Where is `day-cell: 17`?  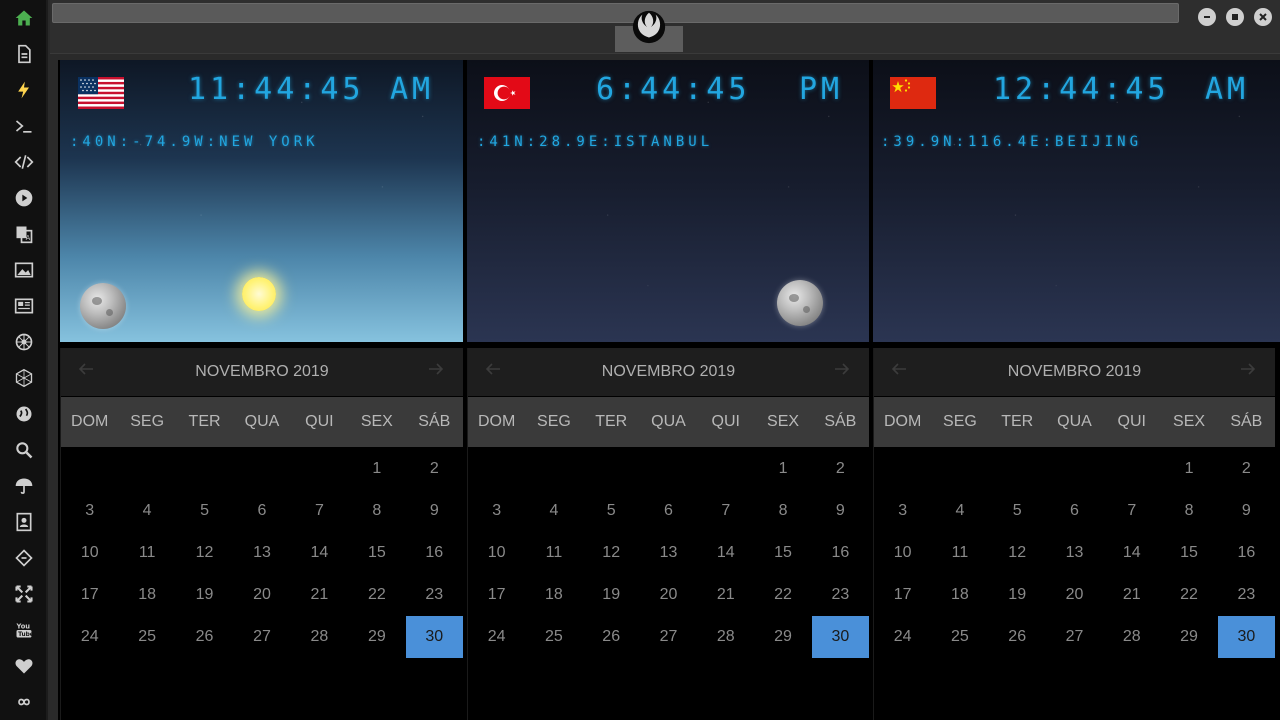 day-cell: 17 is located at coordinates (89, 595).